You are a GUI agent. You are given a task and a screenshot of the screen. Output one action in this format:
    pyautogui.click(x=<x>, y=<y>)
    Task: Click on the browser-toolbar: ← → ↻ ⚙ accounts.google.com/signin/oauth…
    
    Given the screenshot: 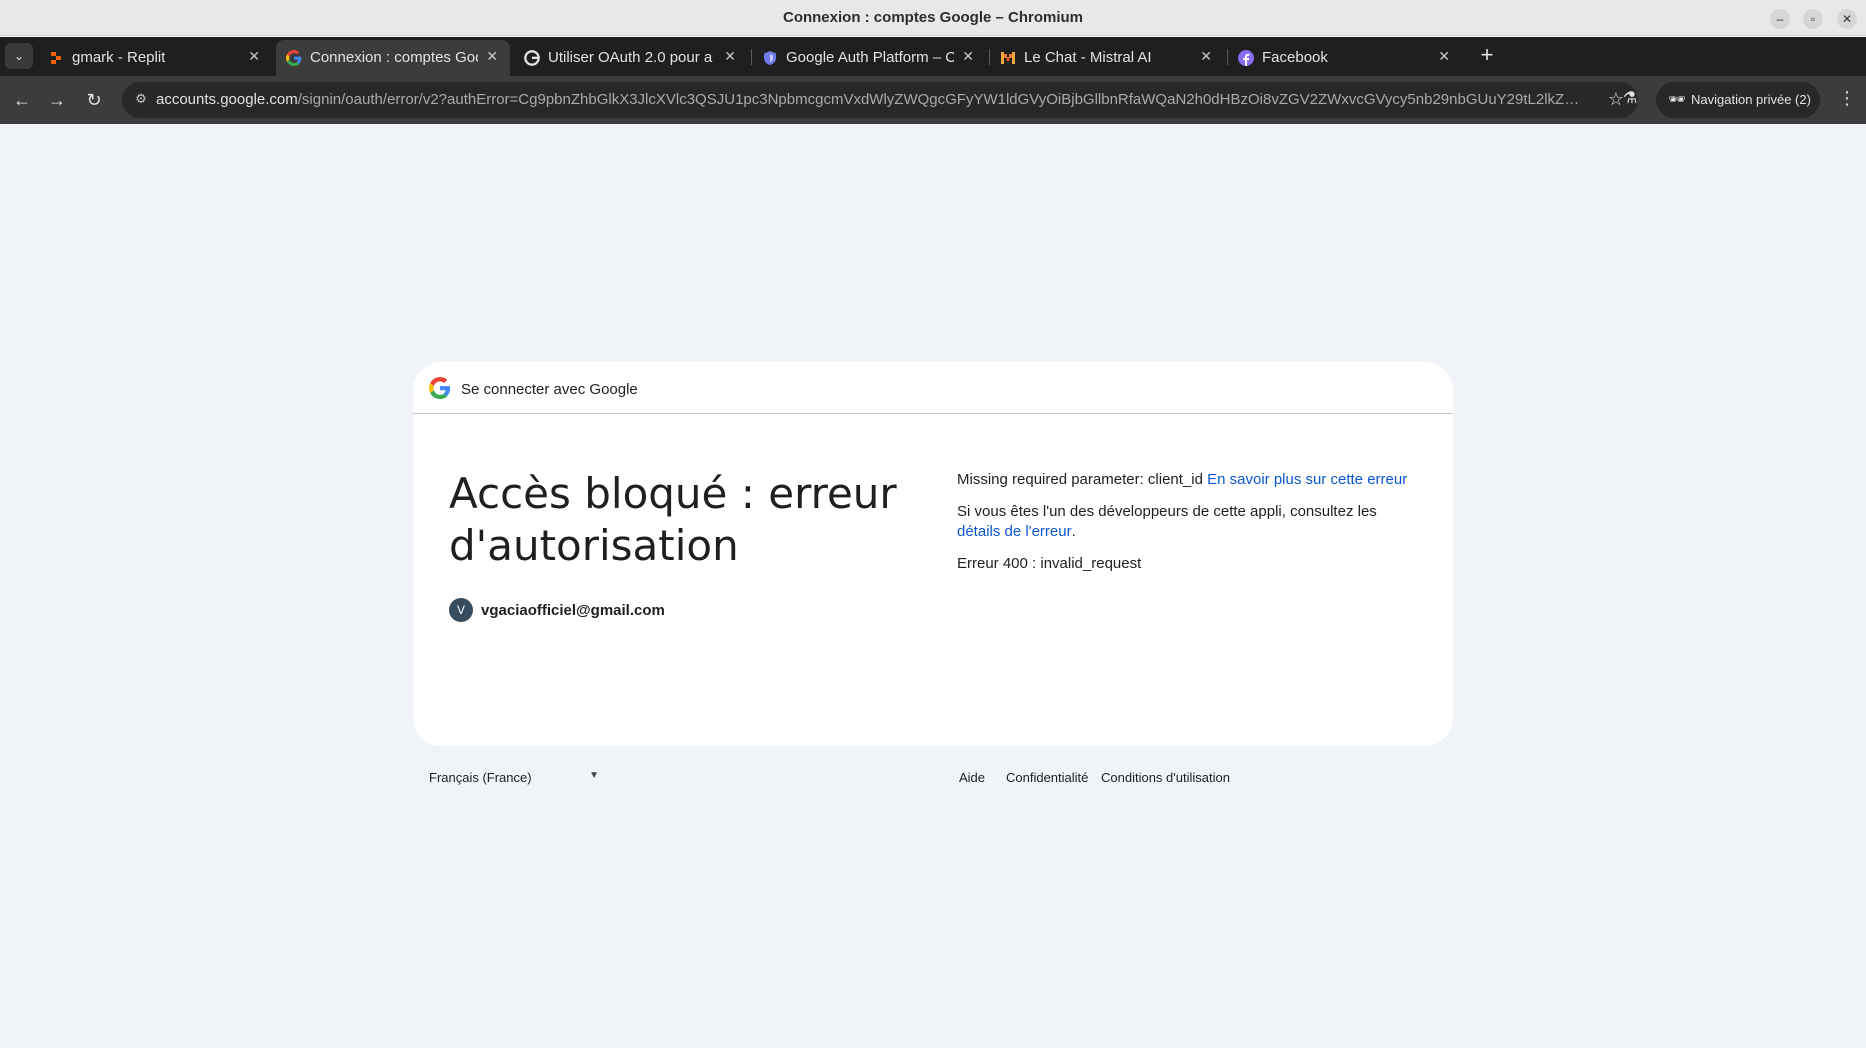 What is the action you would take?
    pyautogui.click(x=933, y=100)
    